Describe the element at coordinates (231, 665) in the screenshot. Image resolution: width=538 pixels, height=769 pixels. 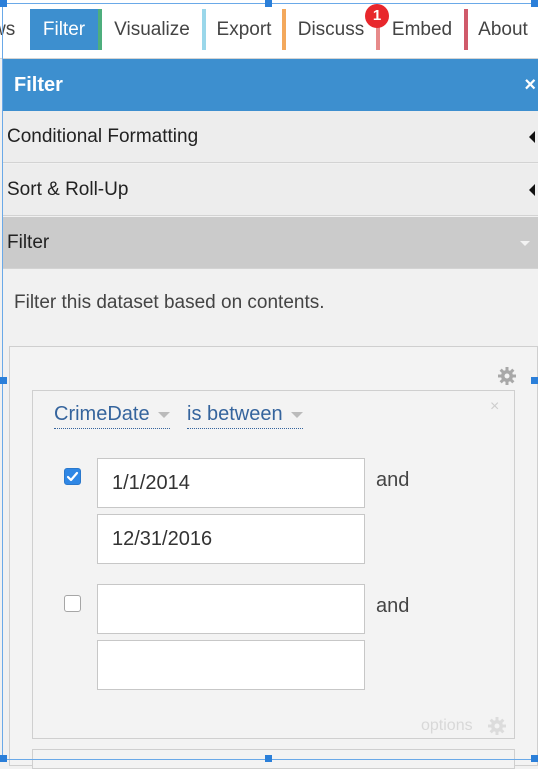
I see `condition-2-to-input` at that location.